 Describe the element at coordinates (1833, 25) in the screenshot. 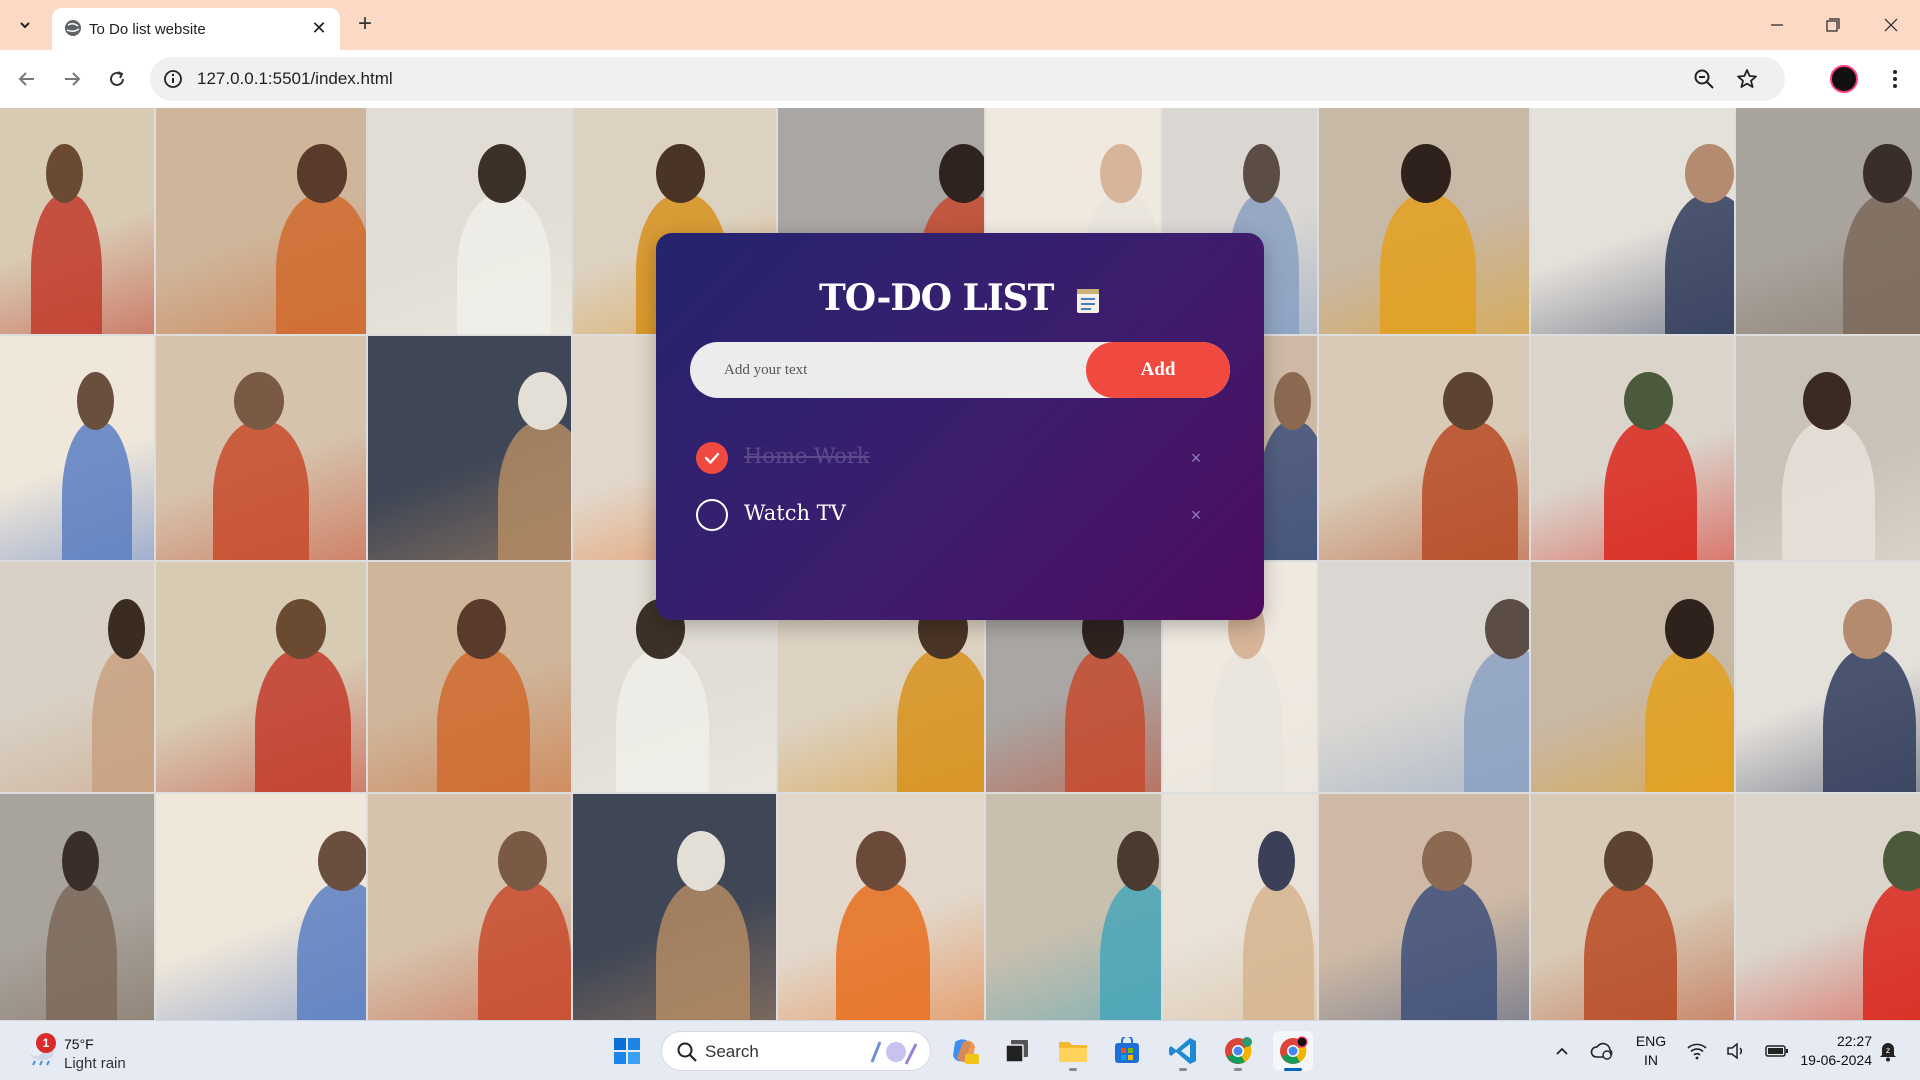

I see `restore-button` at that location.